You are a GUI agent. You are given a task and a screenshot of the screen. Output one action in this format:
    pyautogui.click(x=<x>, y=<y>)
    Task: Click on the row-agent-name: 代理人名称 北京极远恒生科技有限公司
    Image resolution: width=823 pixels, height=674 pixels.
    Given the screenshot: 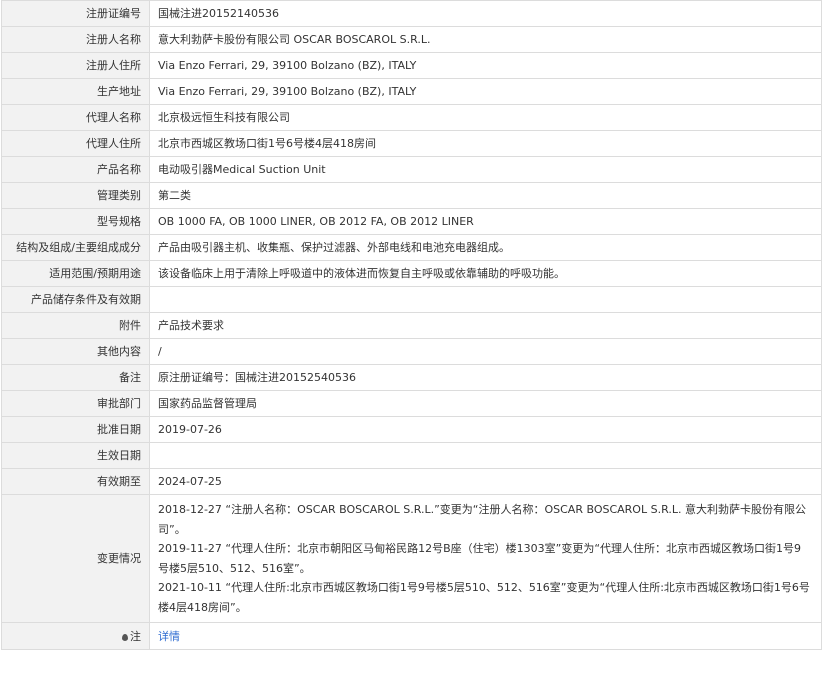 What is the action you would take?
    pyautogui.click(x=411, y=117)
    